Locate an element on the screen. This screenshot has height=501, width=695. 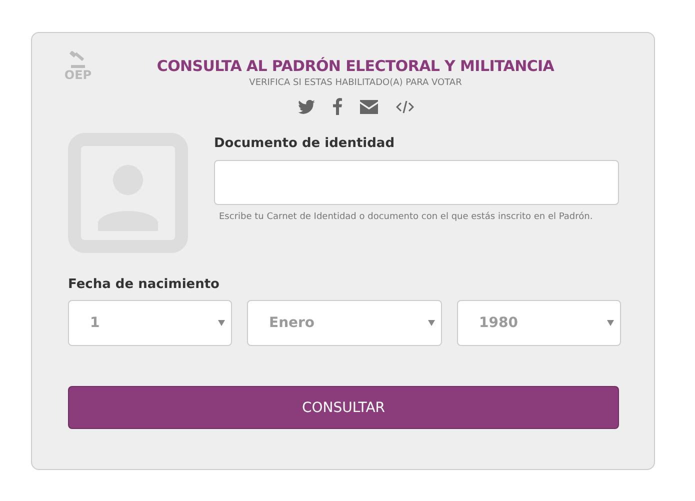
page-title: CONSULTA AL PADRÓN ELECTORAL Y MILITANCIA is located at coordinates (355, 66).